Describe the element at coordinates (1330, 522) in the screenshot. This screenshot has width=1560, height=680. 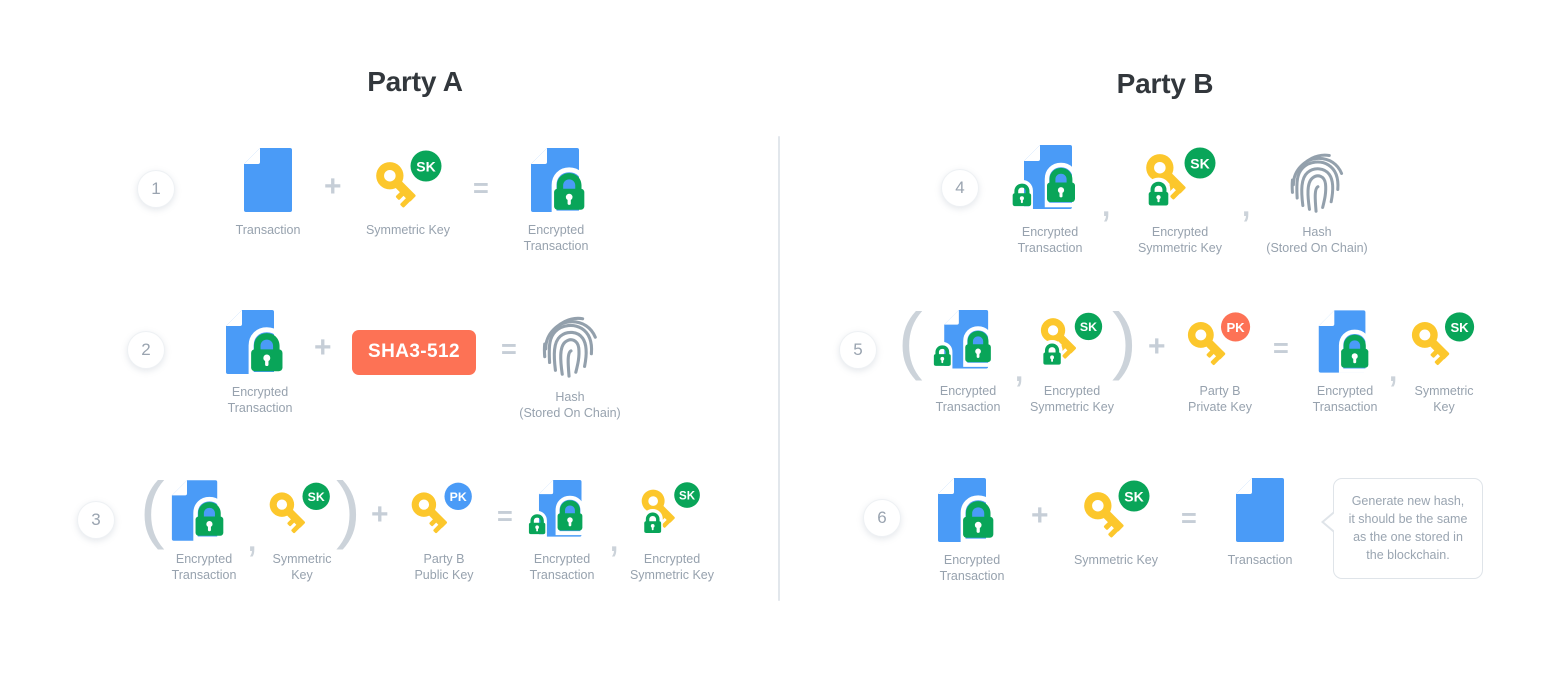
I see `tooltip-tail-fill` at that location.